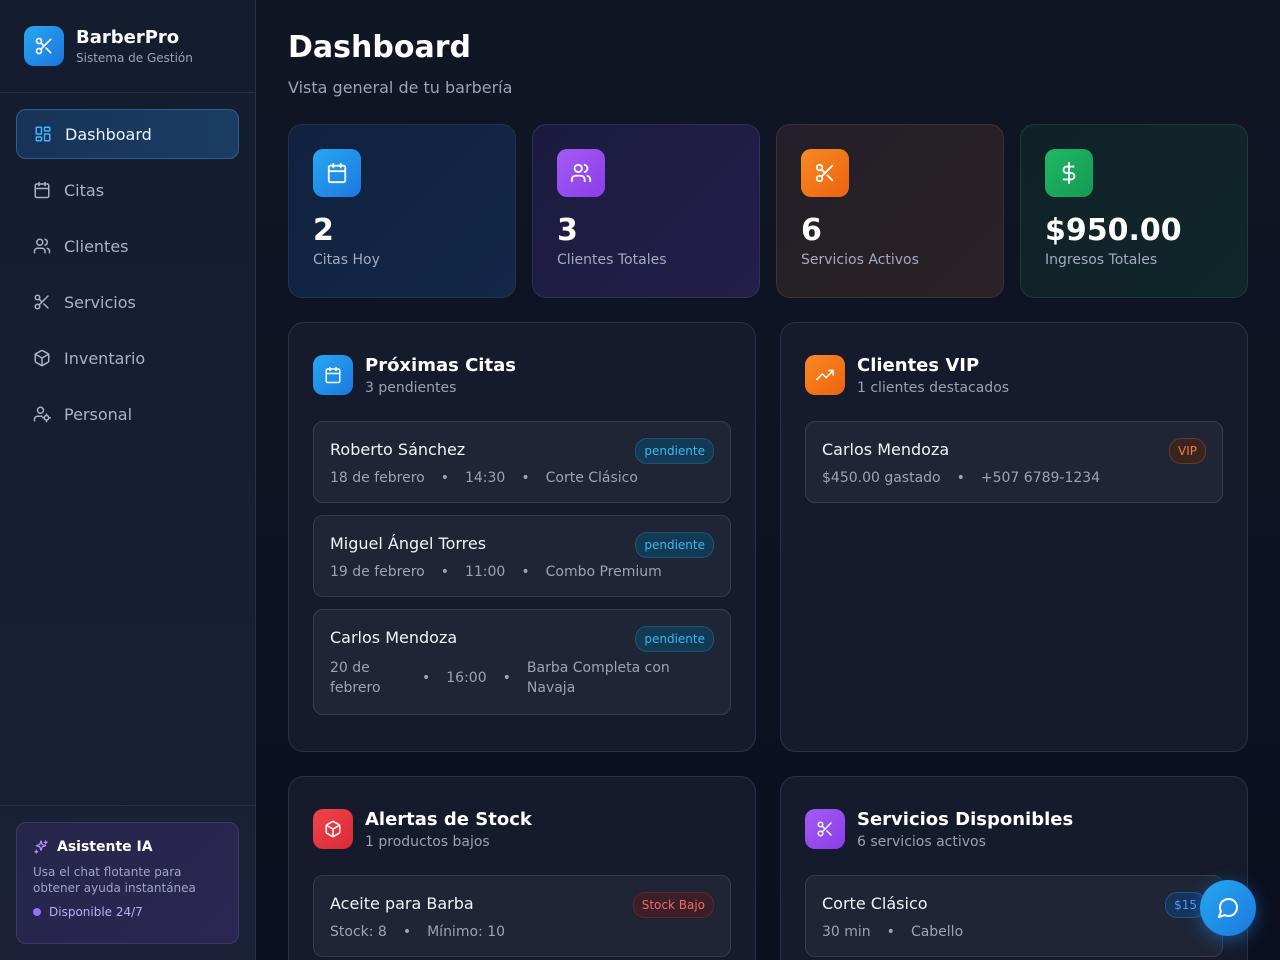  What do you see at coordinates (134, 58) in the screenshot?
I see `brand-subtitle: Sistema de Gestión` at bounding box center [134, 58].